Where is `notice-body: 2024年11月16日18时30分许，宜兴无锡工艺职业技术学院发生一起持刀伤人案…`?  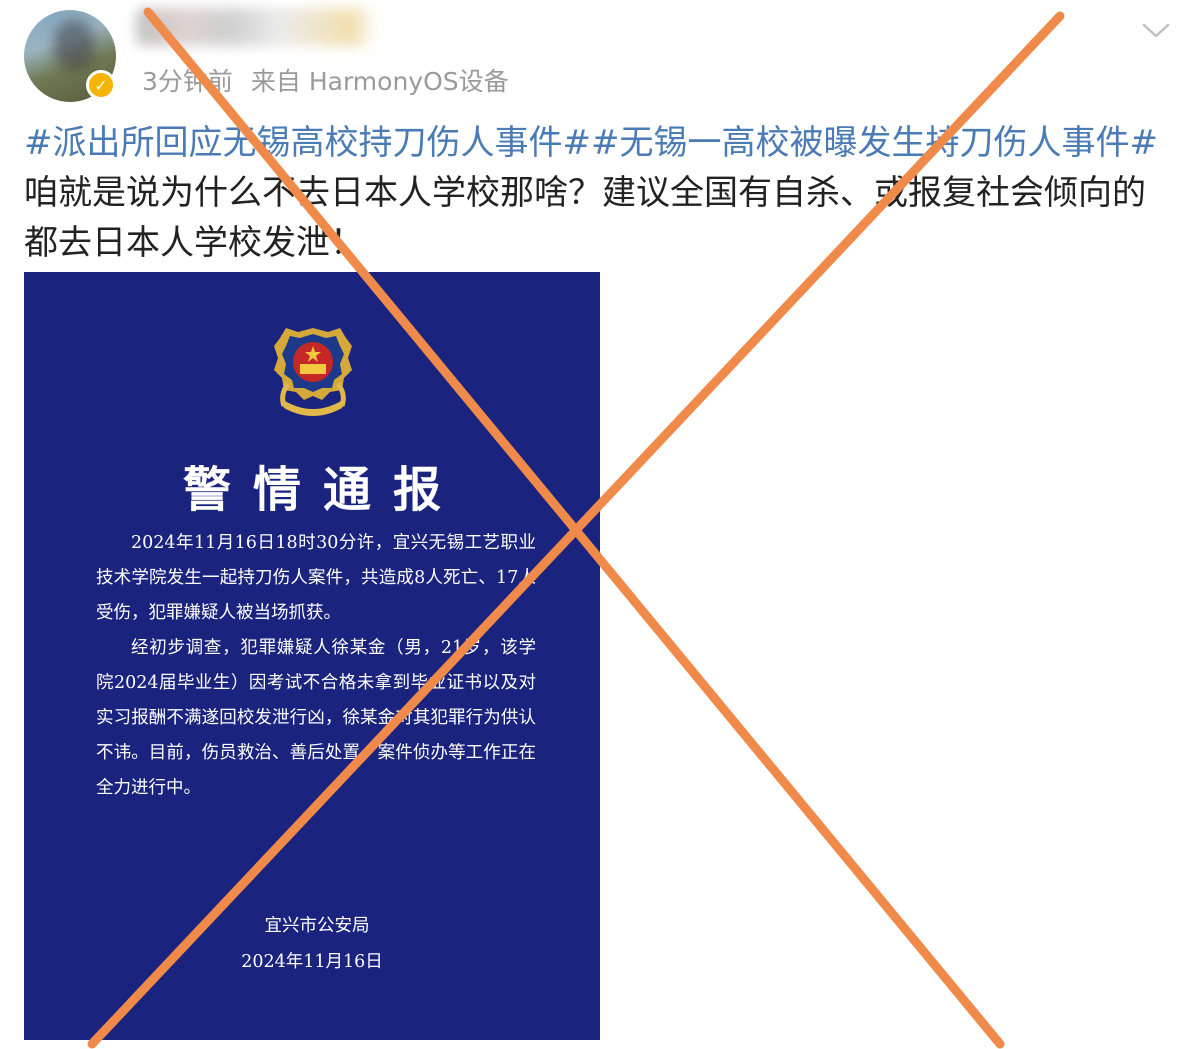 notice-body: 2024年11月16日18时30分许，宜兴无锡工艺职业技术学院发生一起持刀伤人案… is located at coordinates (316, 666).